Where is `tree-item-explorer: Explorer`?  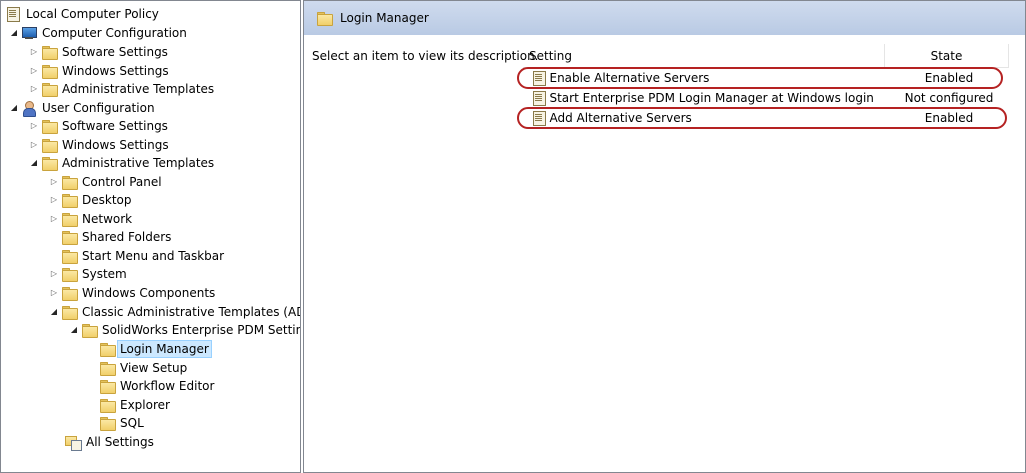 tree-item-explorer: Explorer is located at coordinates (136, 405).